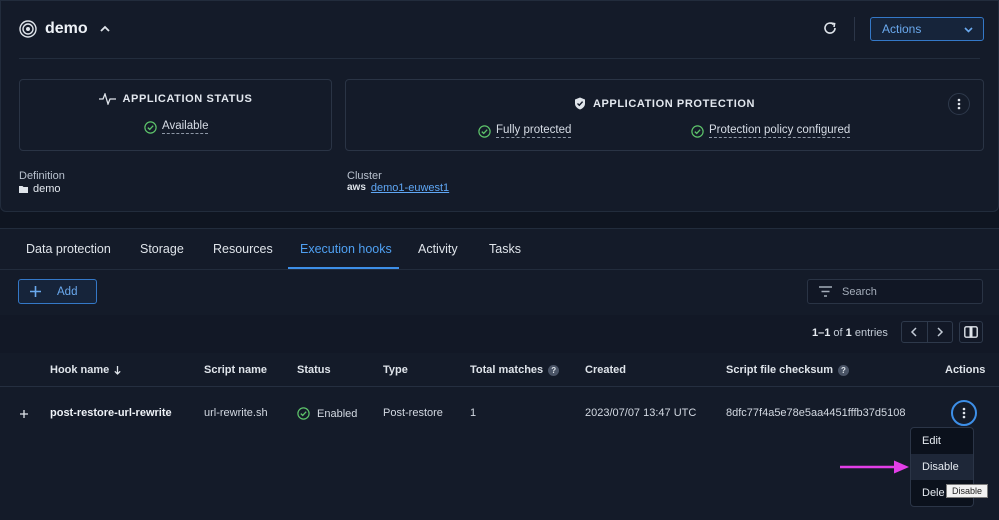 The height and width of the screenshot is (520, 999). What do you see at coordinates (838, 333) in the screenshot?
I see `entries-of: of` at bounding box center [838, 333].